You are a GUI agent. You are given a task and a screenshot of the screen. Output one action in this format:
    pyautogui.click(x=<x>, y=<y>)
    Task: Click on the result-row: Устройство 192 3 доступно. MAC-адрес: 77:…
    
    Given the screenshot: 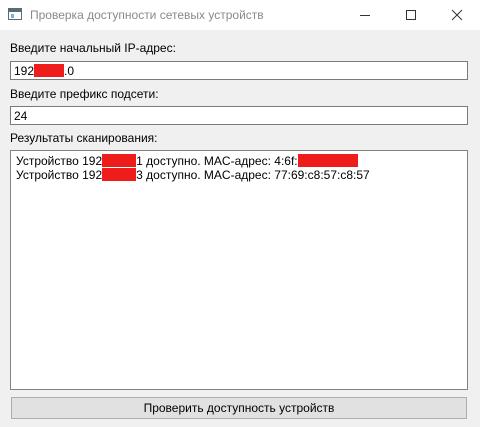 What is the action you would take?
    pyautogui.click(x=239, y=175)
    